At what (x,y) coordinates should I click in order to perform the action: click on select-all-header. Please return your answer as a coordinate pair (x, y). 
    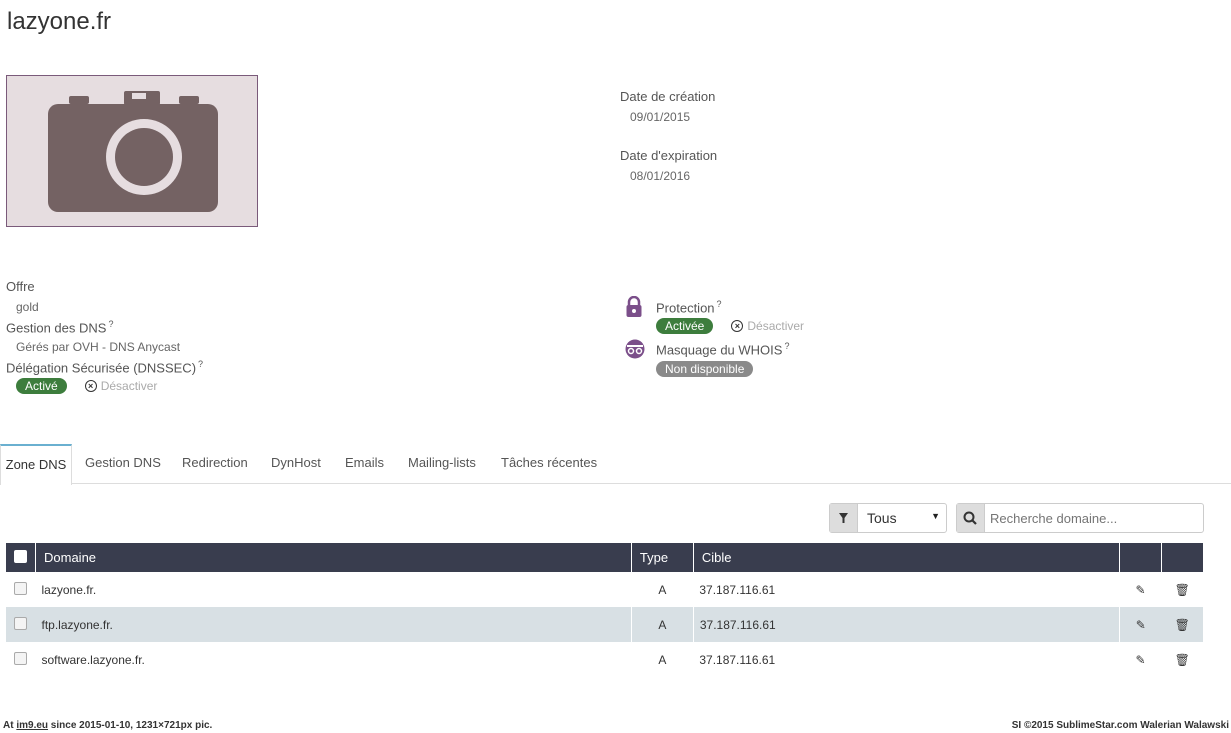
    Looking at the image, I should click on (21, 557).